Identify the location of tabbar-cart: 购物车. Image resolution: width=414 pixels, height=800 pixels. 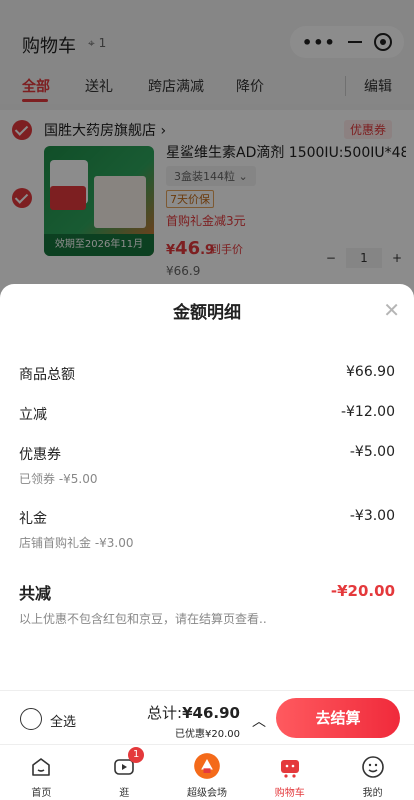
(289, 772).